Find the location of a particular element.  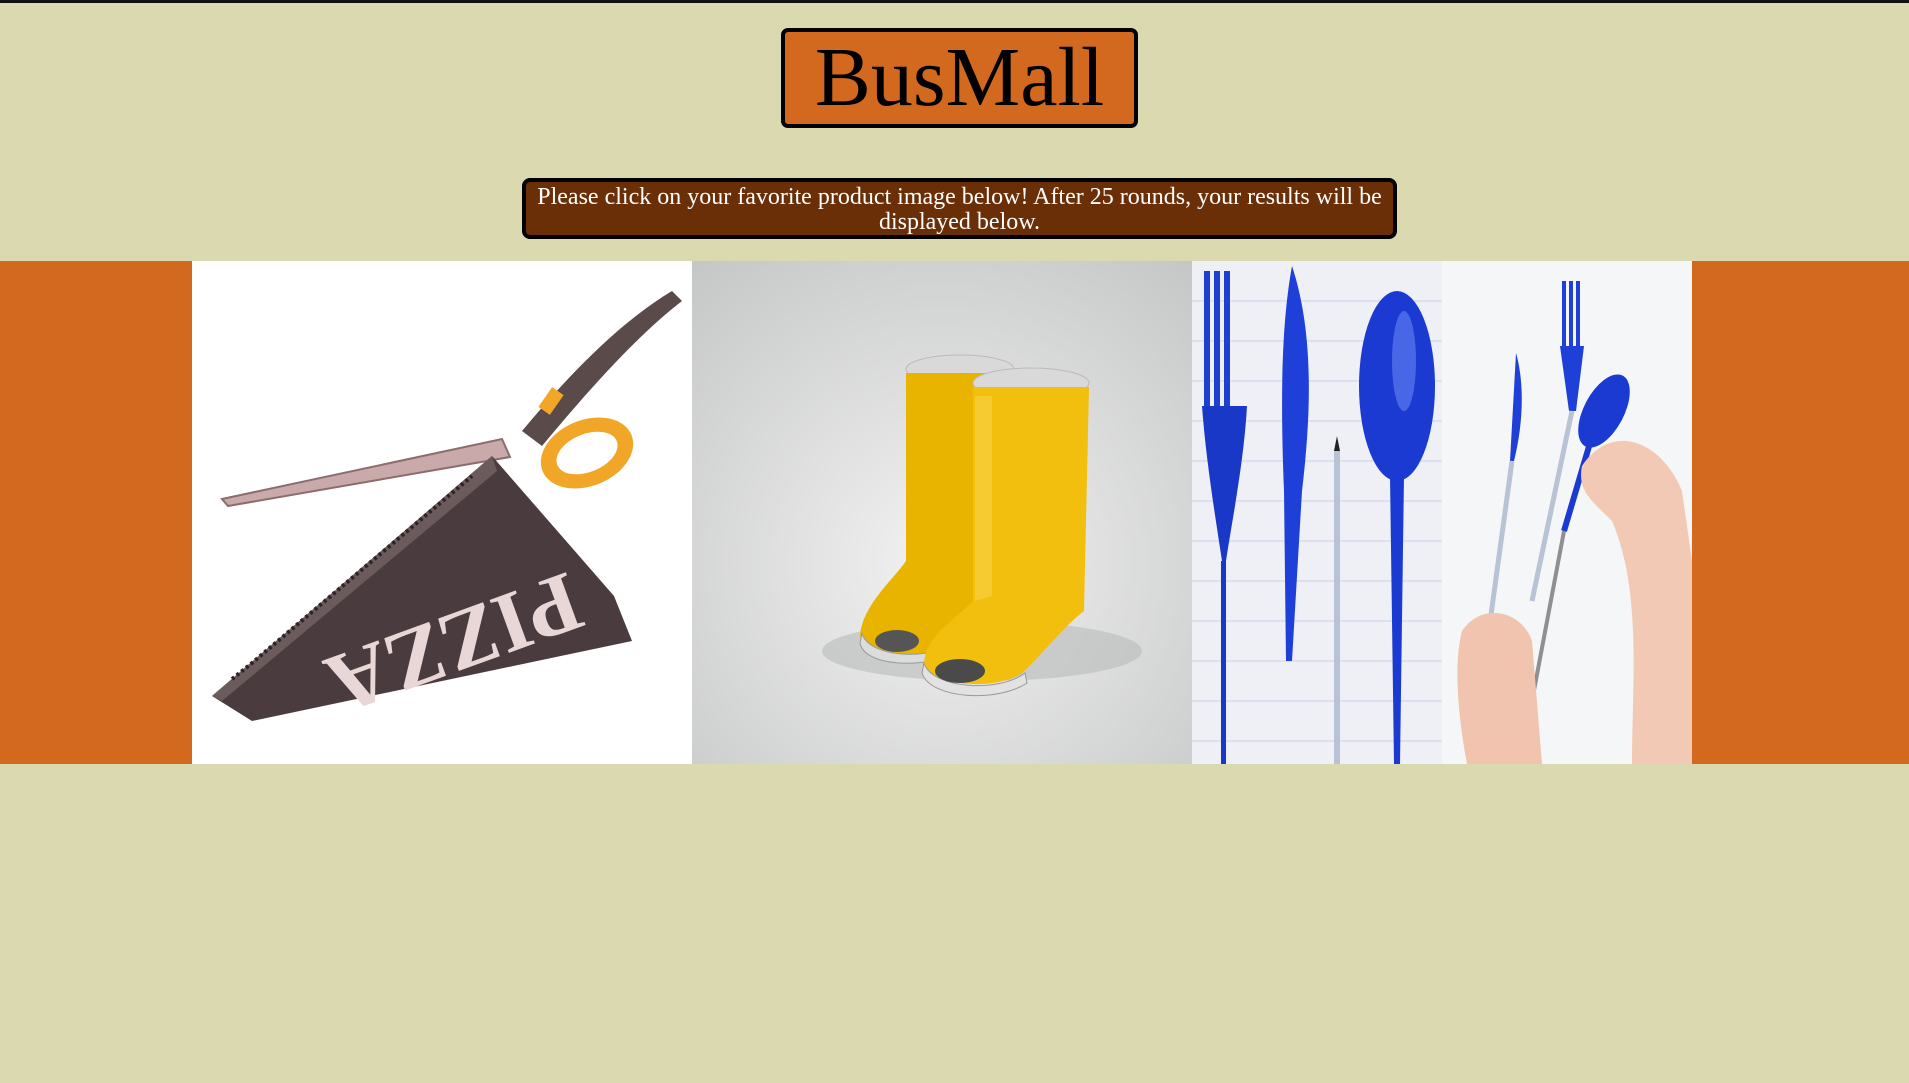

page-title: BusMall is located at coordinates (959, 78).